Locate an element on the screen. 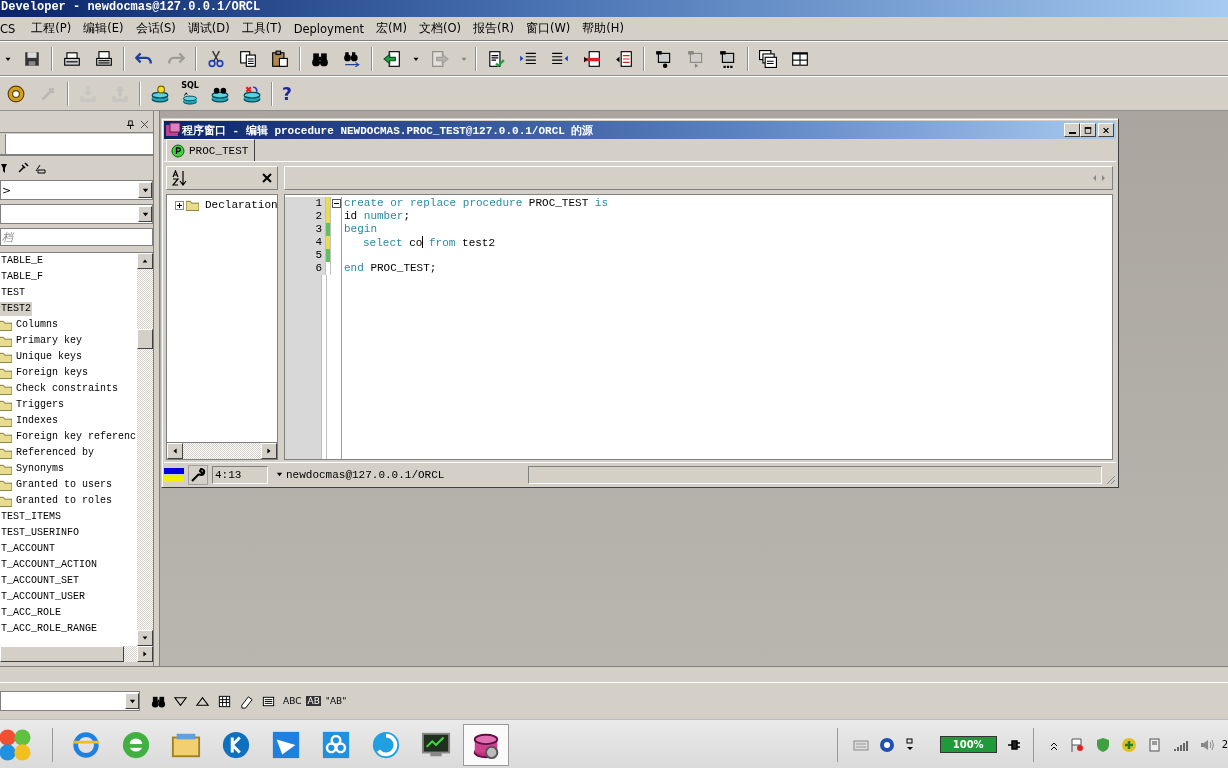 The height and width of the screenshot is (768, 1228). tree-item: Granted to users is located at coordinates (64, 485).